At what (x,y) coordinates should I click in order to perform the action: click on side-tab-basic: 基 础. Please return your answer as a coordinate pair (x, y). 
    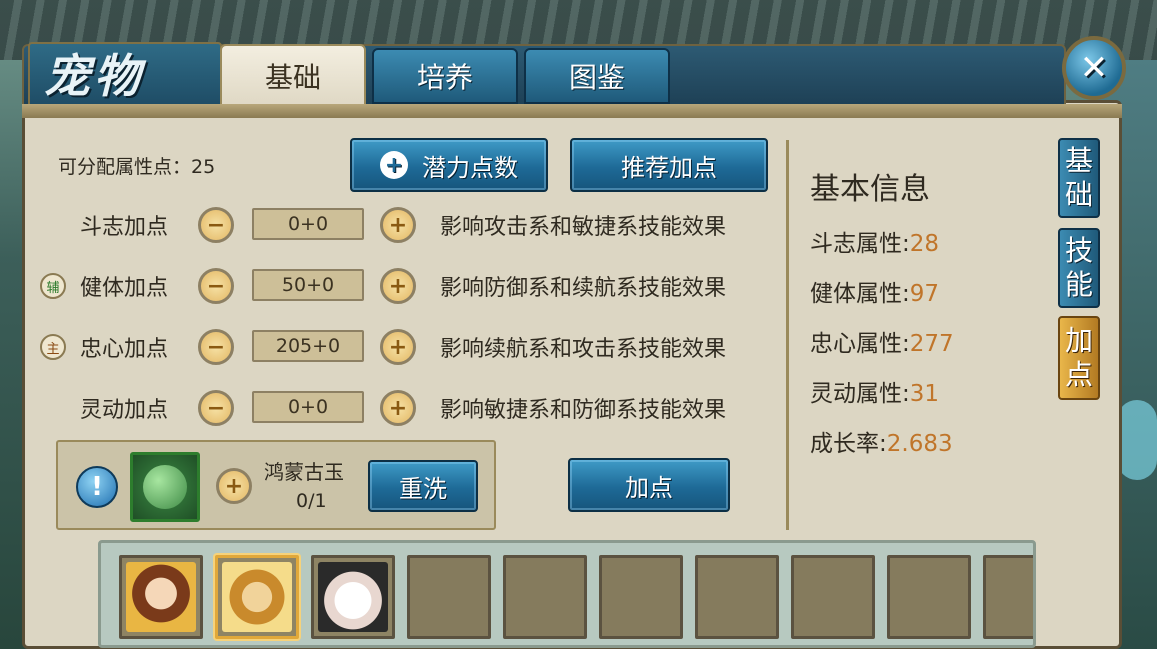
    Looking at the image, I should click on (1079, 178).